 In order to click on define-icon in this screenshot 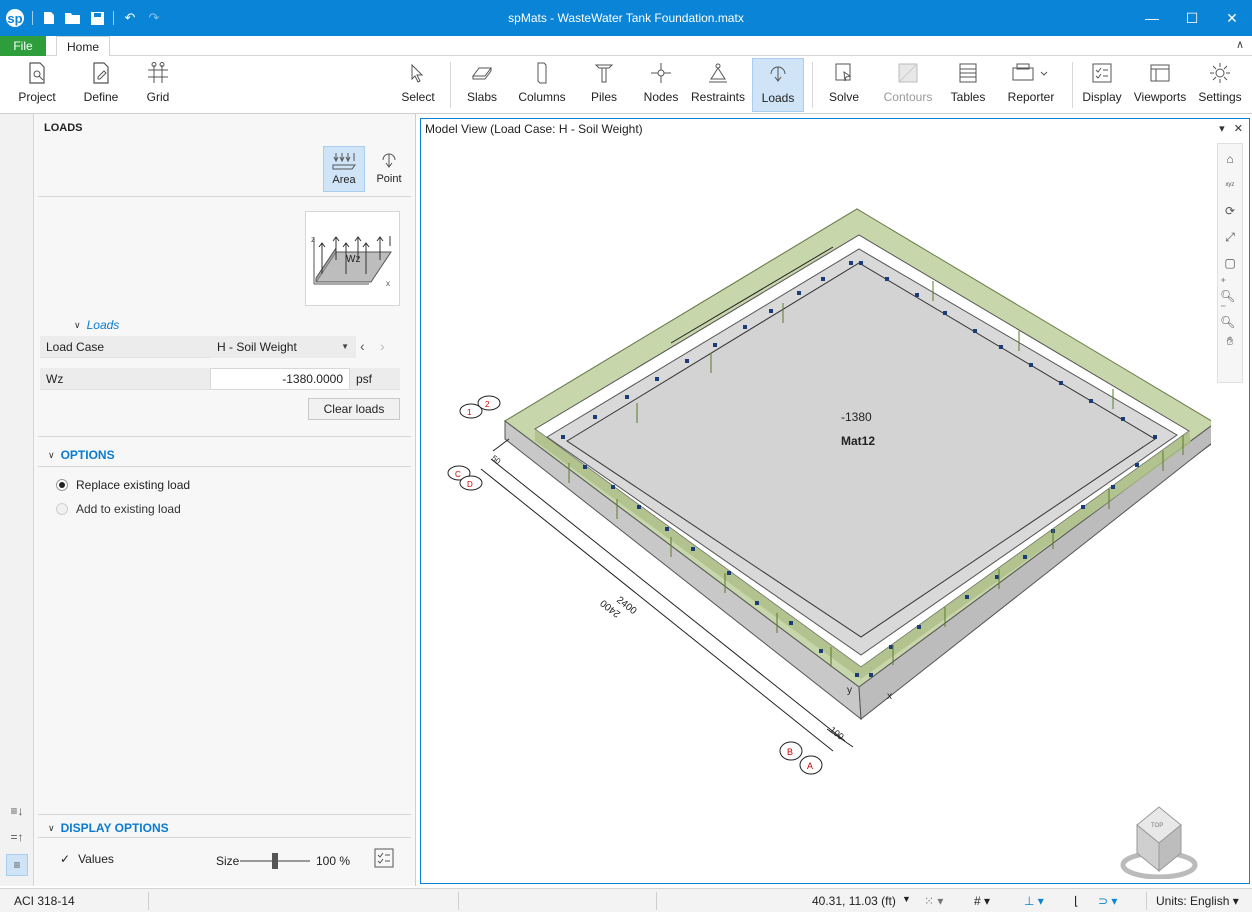, I will do `click(101, 73)`.